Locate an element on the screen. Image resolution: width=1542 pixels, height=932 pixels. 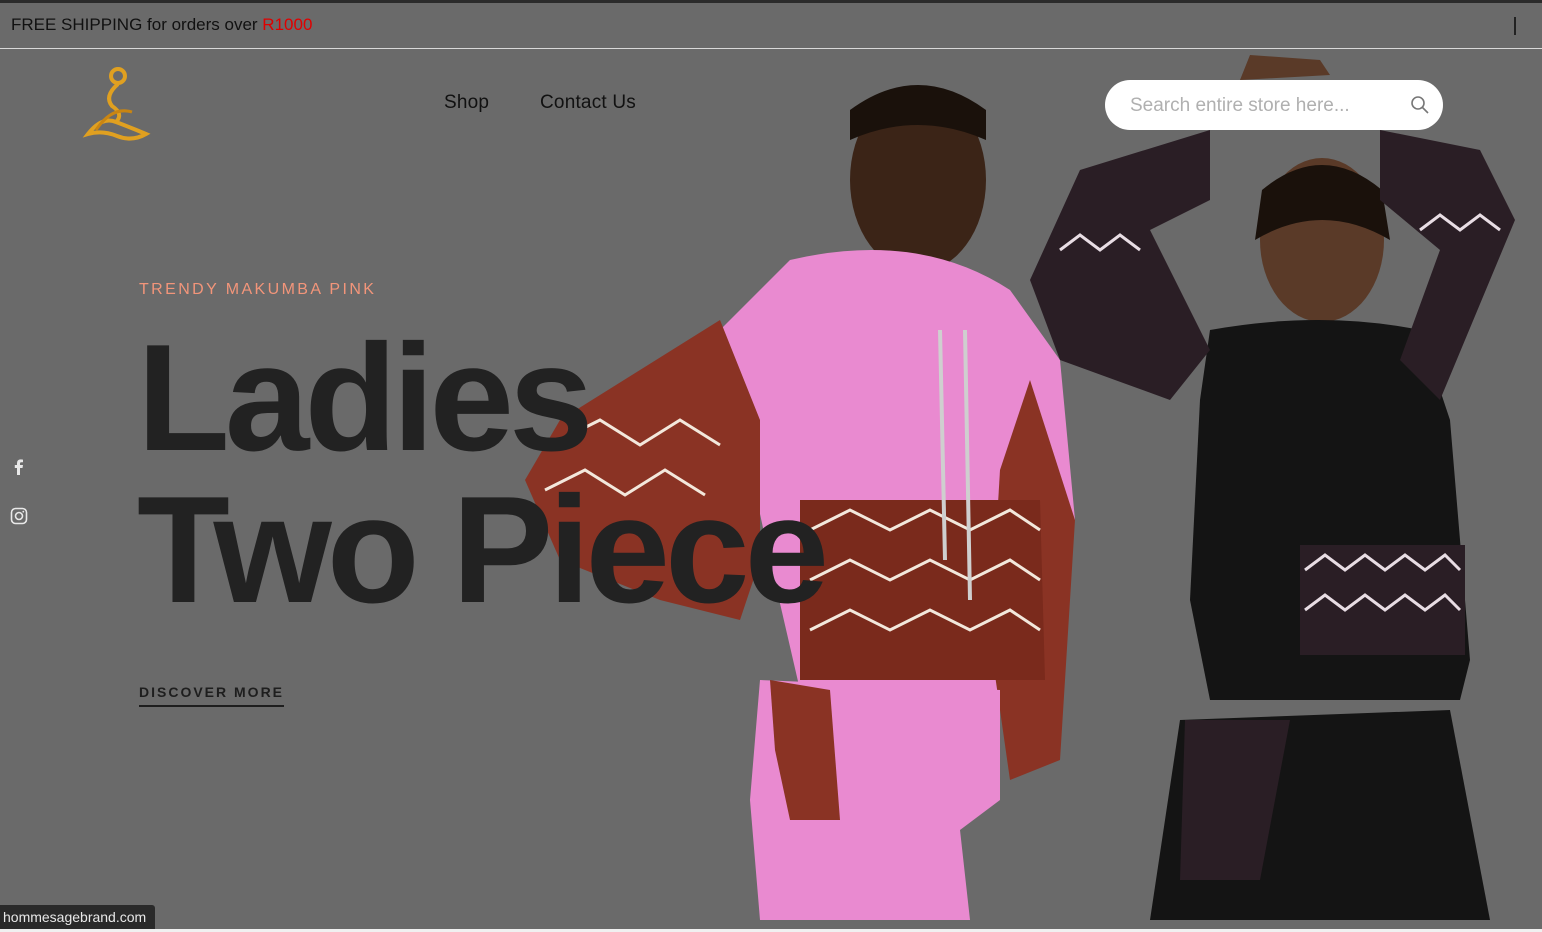
search-box is located at coordinates (1274, 105).